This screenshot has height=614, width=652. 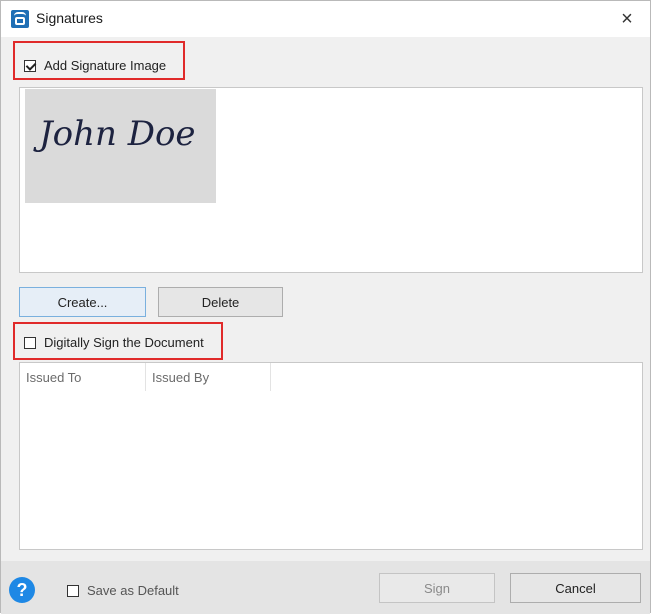 I want to click on column-issued-to: Issued To, so click(x=83, y=377).